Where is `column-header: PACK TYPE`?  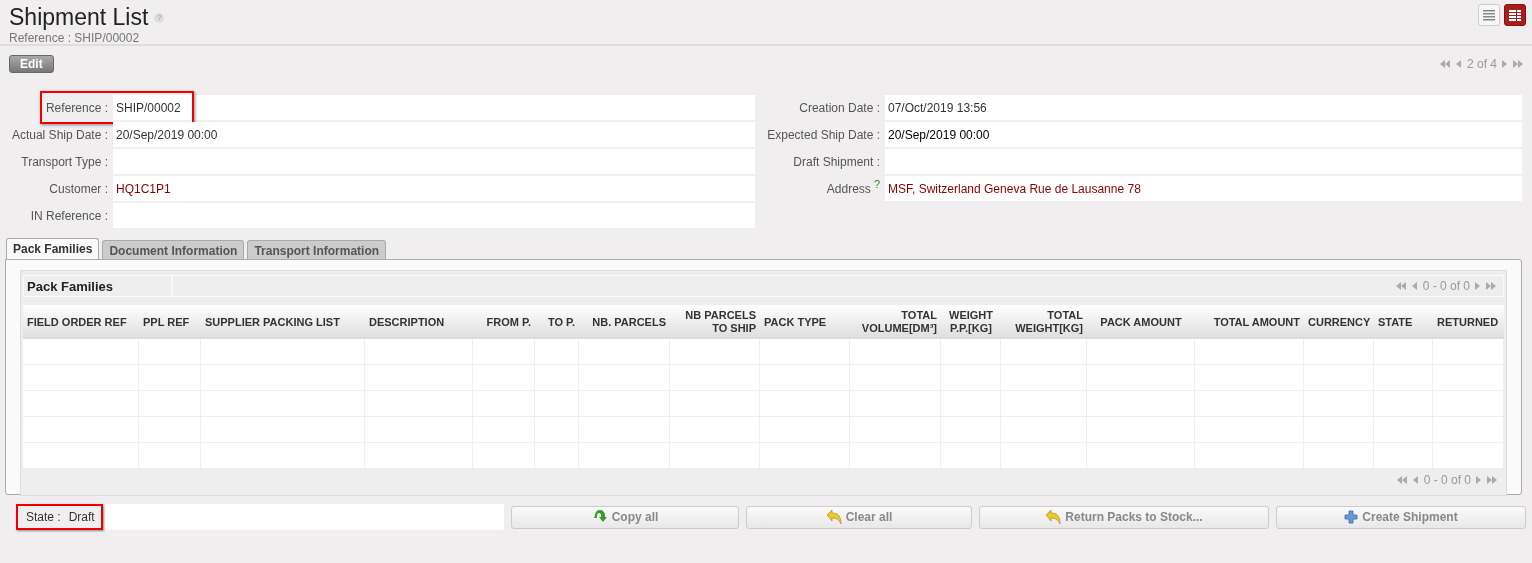
column-header: PACK TYPE is located at coordinates (805, 322).